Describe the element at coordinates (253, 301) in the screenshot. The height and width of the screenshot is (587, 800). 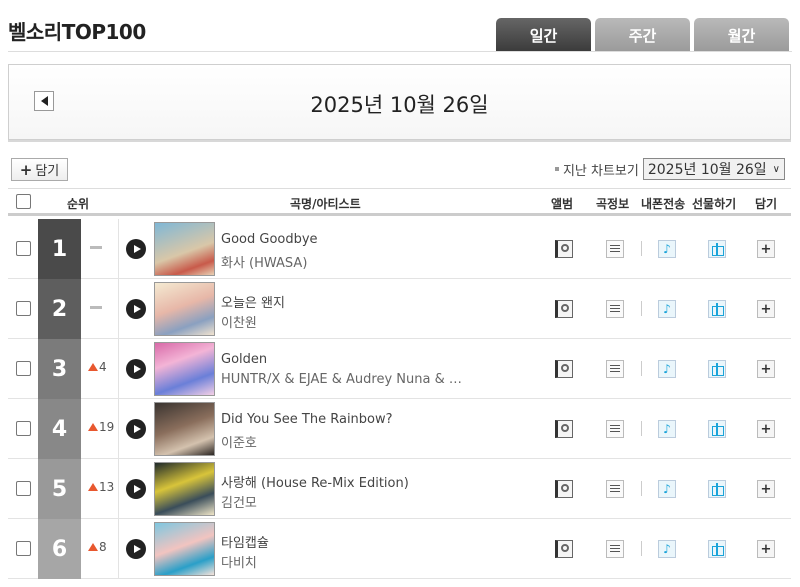
I see `song-title: 오늘은 왠지` at that location.